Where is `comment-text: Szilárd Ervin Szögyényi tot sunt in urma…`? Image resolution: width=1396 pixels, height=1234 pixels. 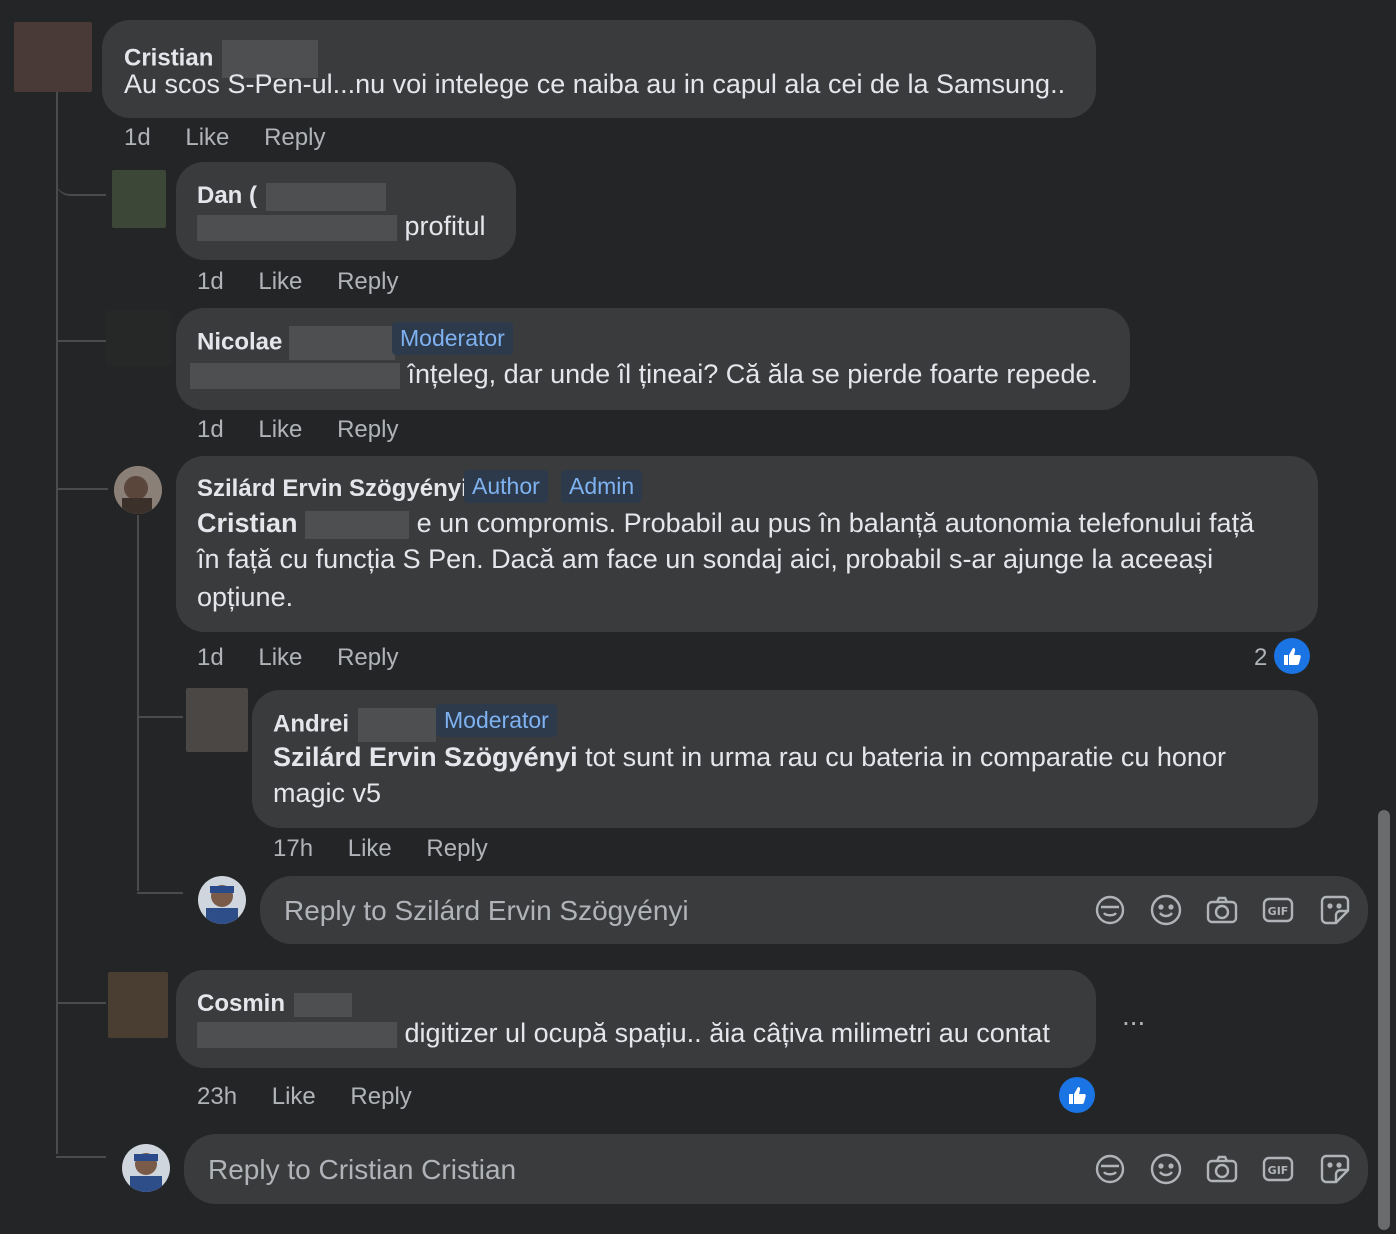 comment-text: Szilárd Ervin Szögyényi tot sunt in urma… is located at coordinates (749, 757).